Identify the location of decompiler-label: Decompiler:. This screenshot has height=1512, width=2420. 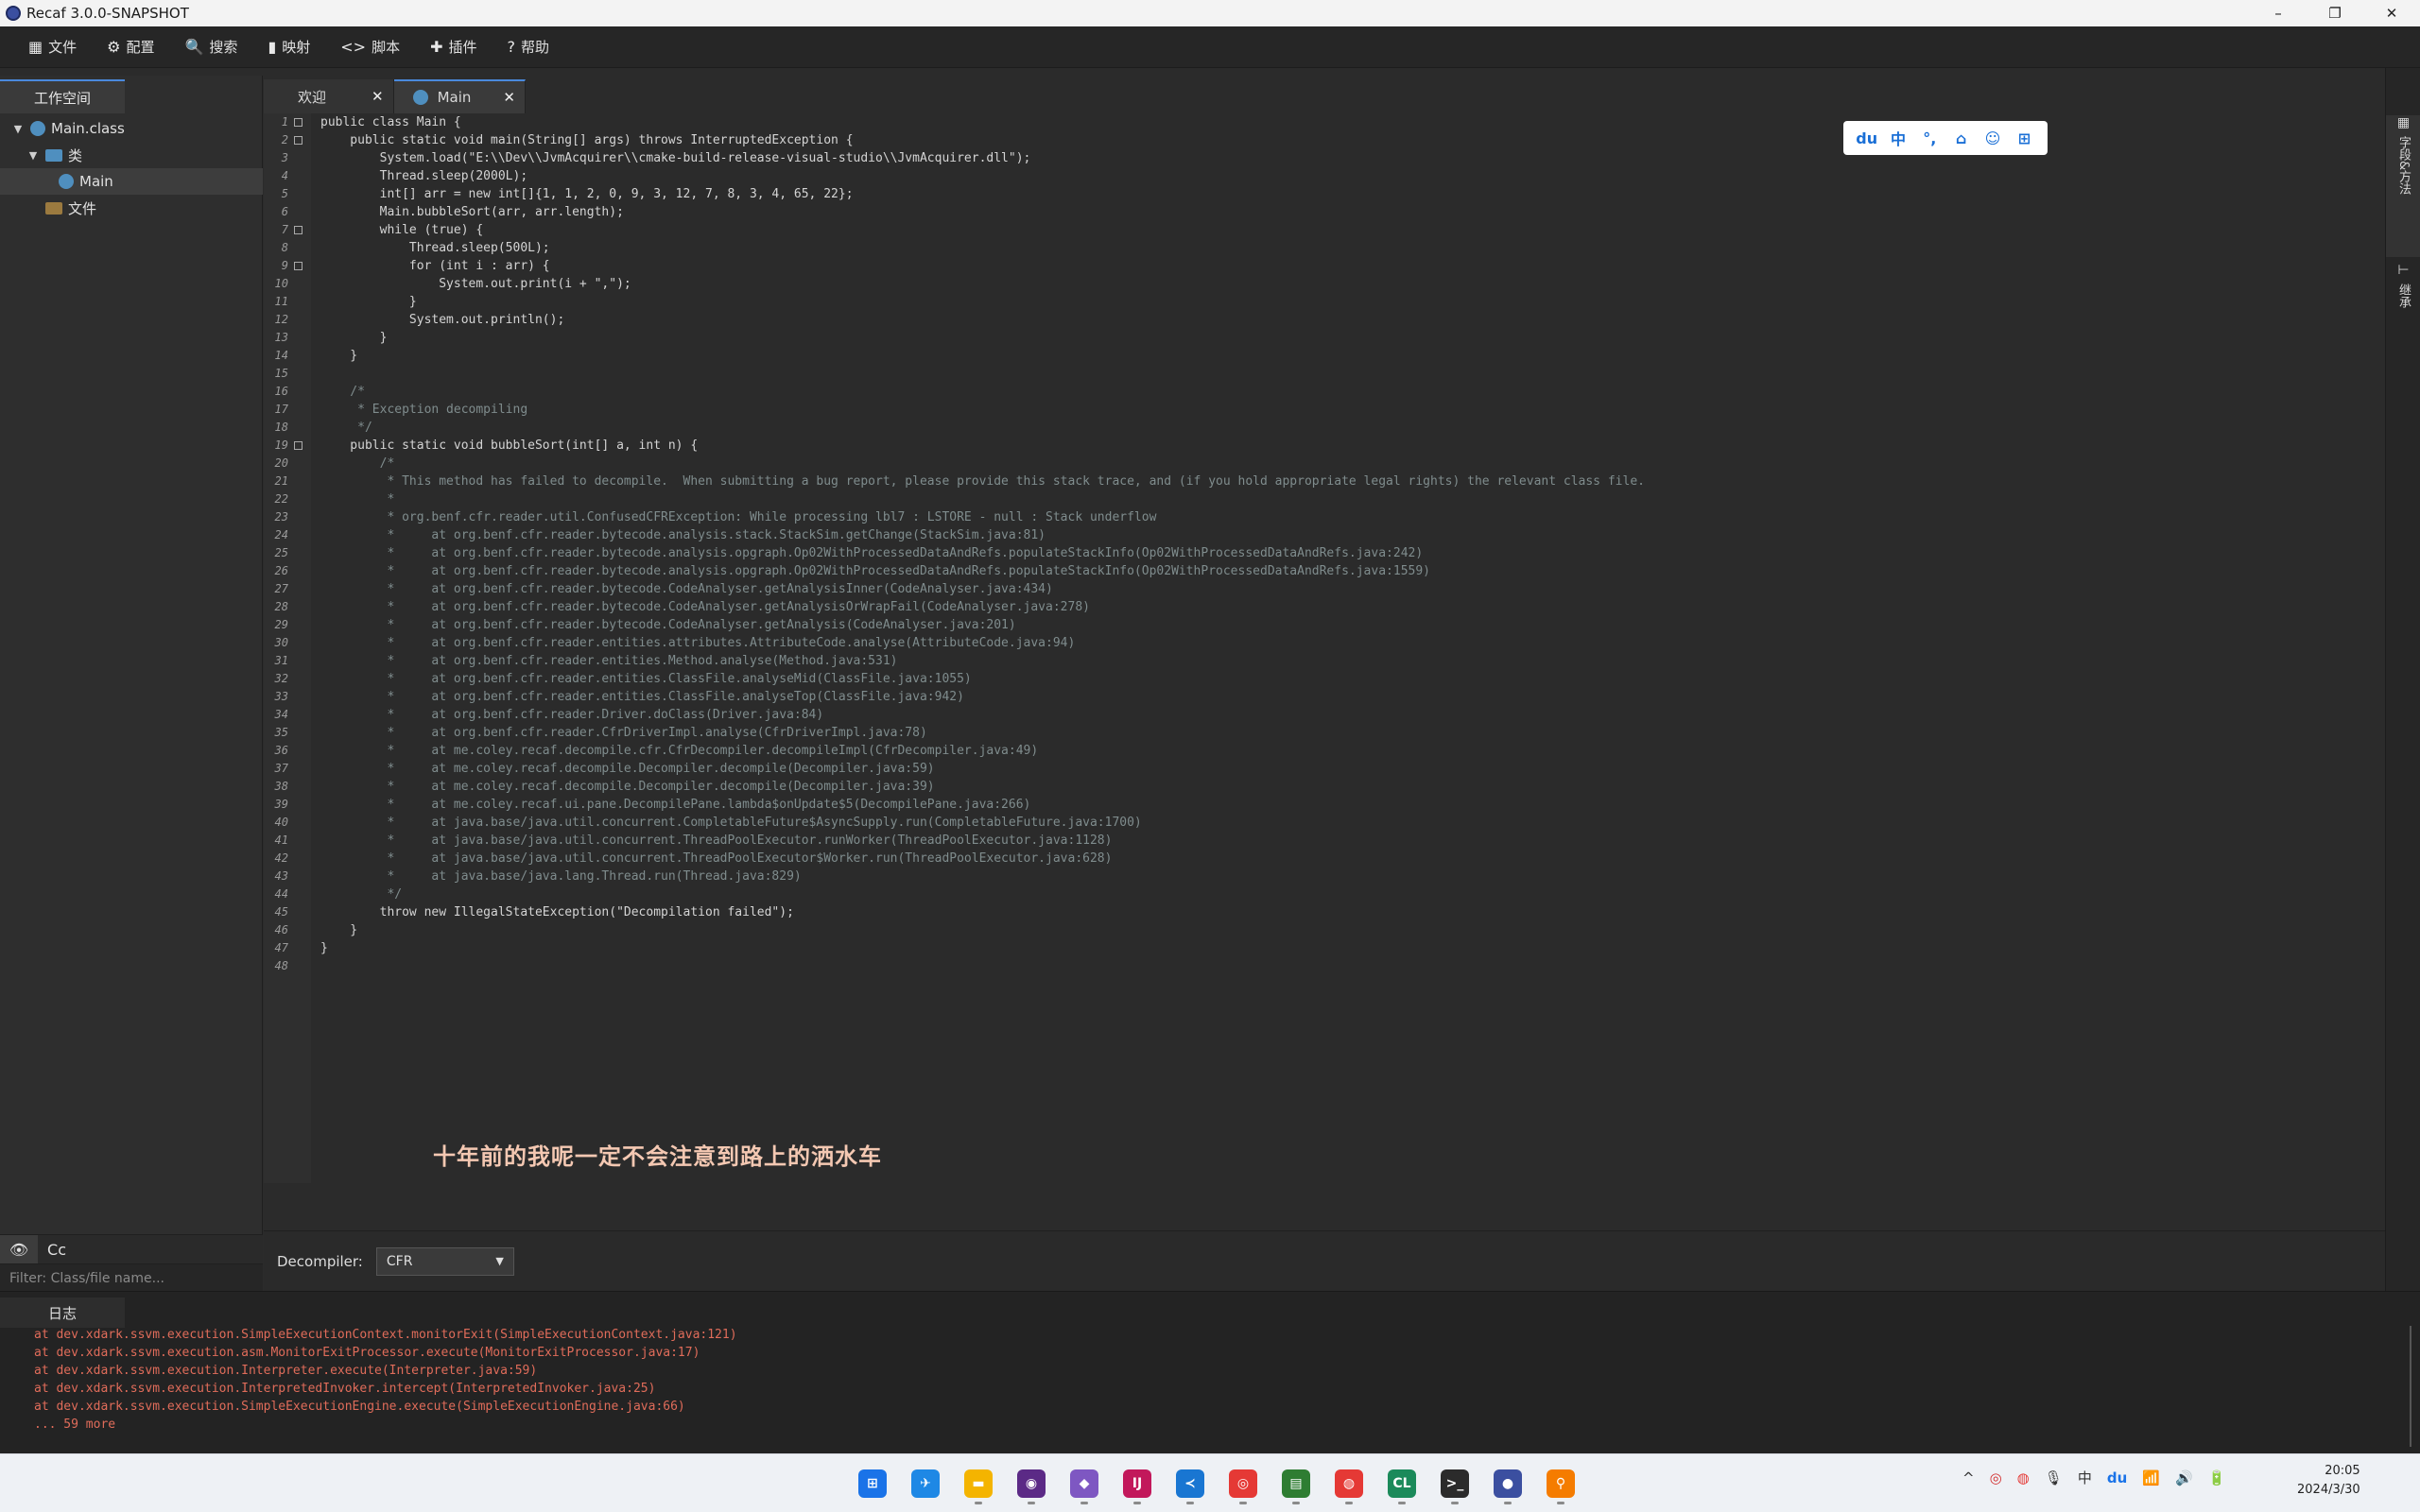
(320, 1261).